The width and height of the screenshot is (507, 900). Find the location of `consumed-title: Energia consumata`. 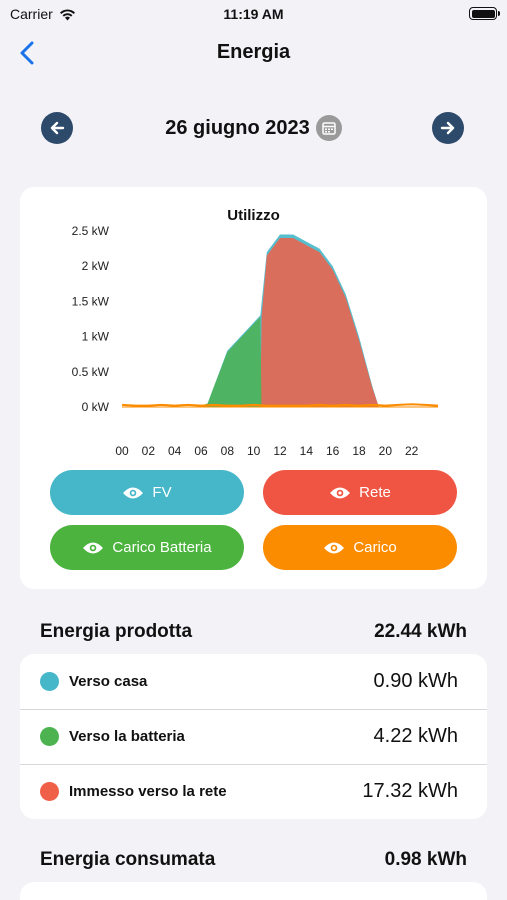

consumed-title: Energia consumata is located at coordinates (128, 859).